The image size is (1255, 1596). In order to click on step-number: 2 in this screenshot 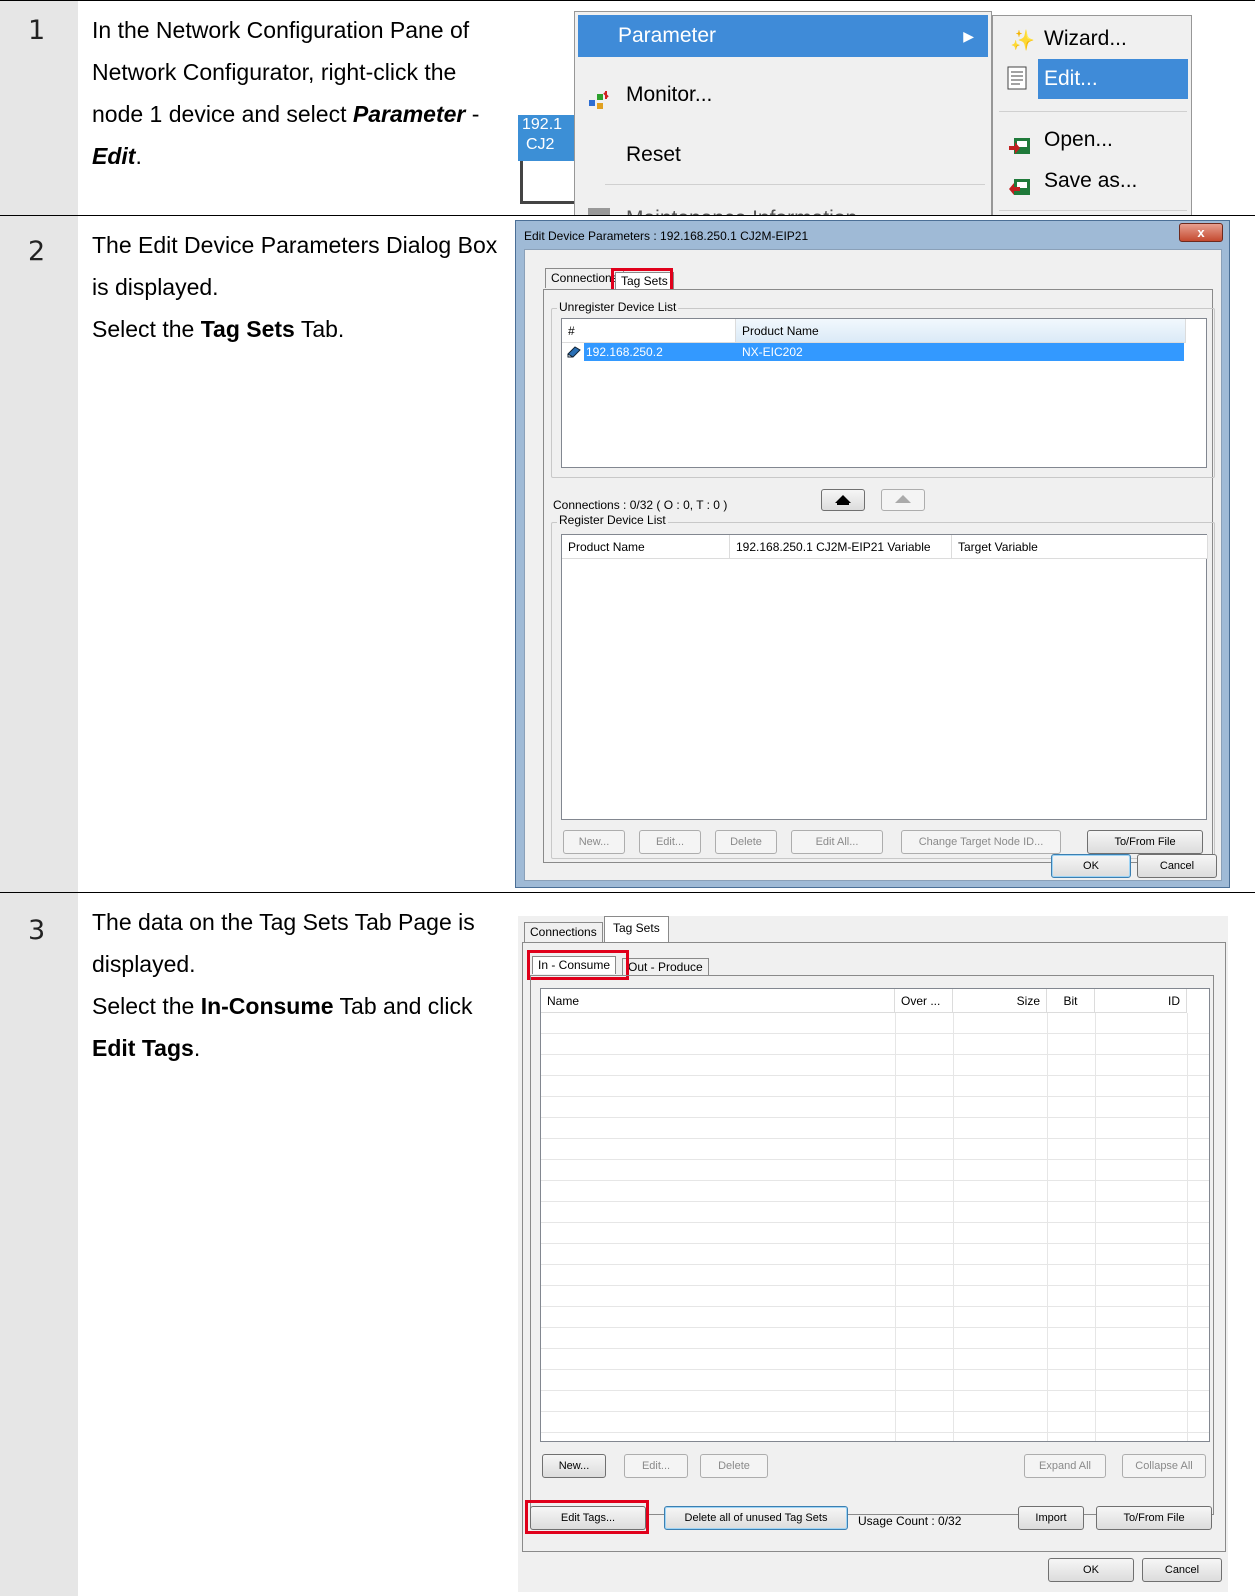, I will do `click(37, 251)`.